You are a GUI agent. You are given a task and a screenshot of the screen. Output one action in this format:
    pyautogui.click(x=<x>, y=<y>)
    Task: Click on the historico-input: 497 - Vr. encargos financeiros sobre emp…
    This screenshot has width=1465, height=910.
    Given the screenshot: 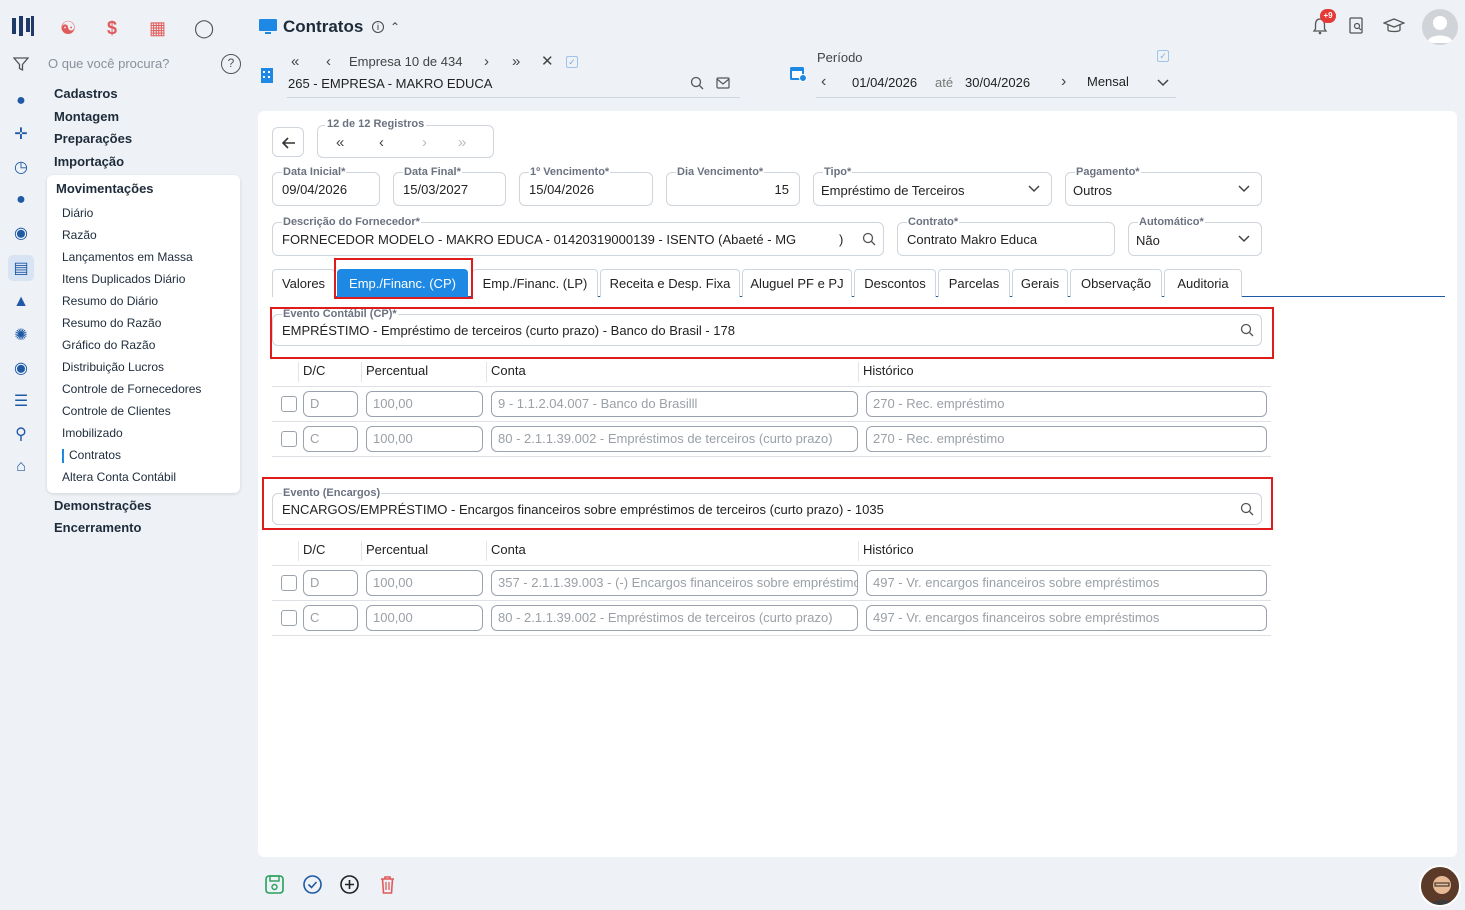 What is the action you would take?
    pyautogui.click(x=1066, y=583)
    